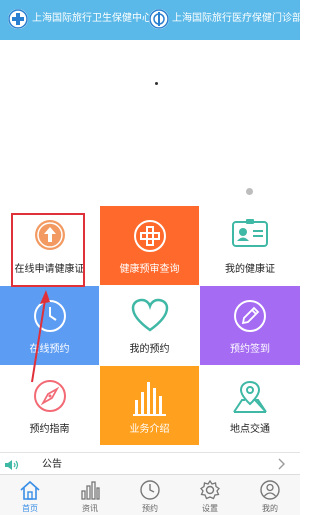  I want to click on tile-label: 预约签到, so click(250, 349).